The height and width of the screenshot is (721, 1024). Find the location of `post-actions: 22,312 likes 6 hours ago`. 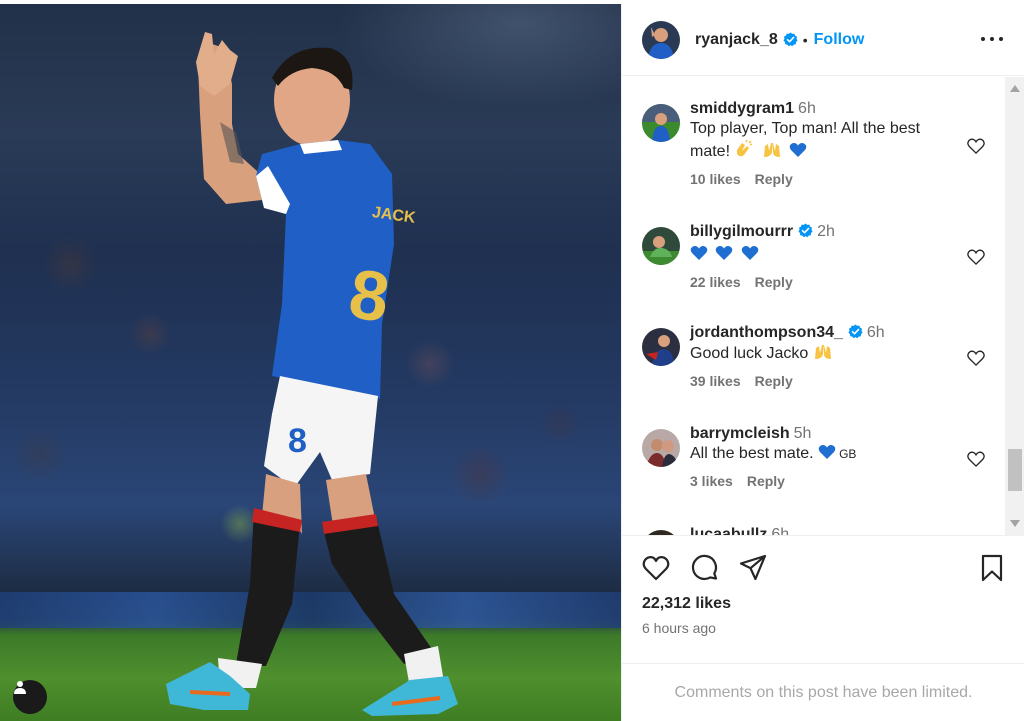

post-actions: 22,312 likes 6 hours ago is located at coordinates (823, 599).